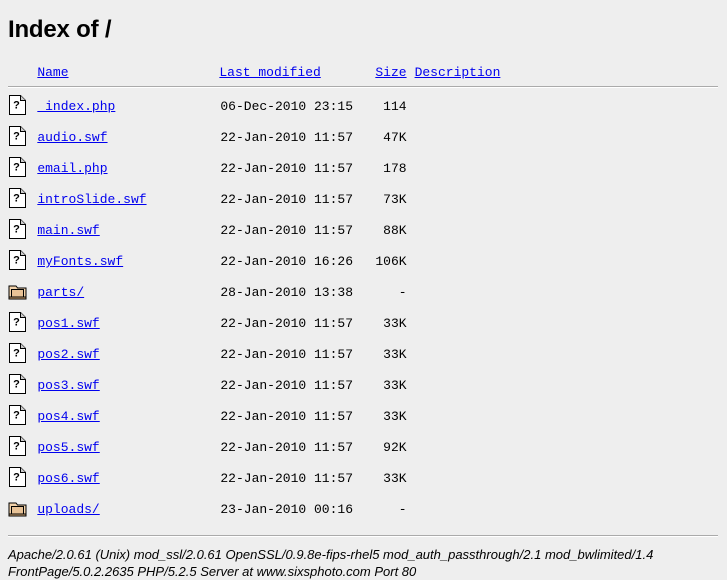 This screenshot has width=727, height=580. What do you see at coordinates (269, 72) in the screenshot?
I see `sort-by-last-modified-link: Last modified` at bounding box center [269, 72].